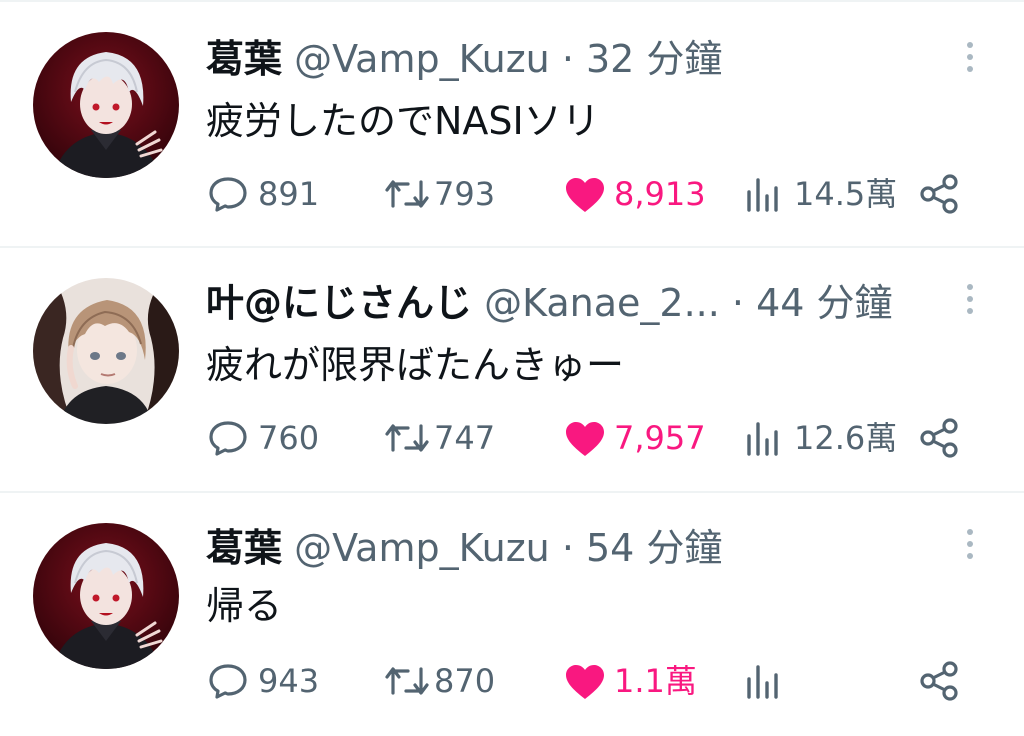  What do you see at coordinates (289, 438) in the screenshot?
I see `reply-count: 760` at bounding box center [289, 438].